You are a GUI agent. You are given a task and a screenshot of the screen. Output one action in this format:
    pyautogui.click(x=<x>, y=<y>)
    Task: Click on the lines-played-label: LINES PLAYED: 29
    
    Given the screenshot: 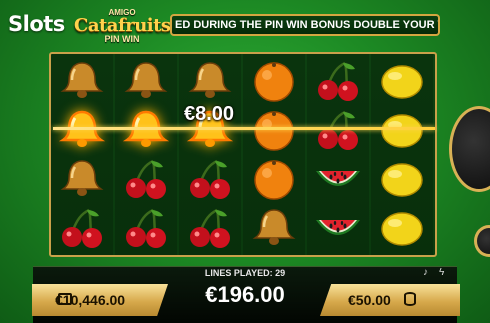 What is the action you would take?
    pyautogui.click(x=245, y=273)
    